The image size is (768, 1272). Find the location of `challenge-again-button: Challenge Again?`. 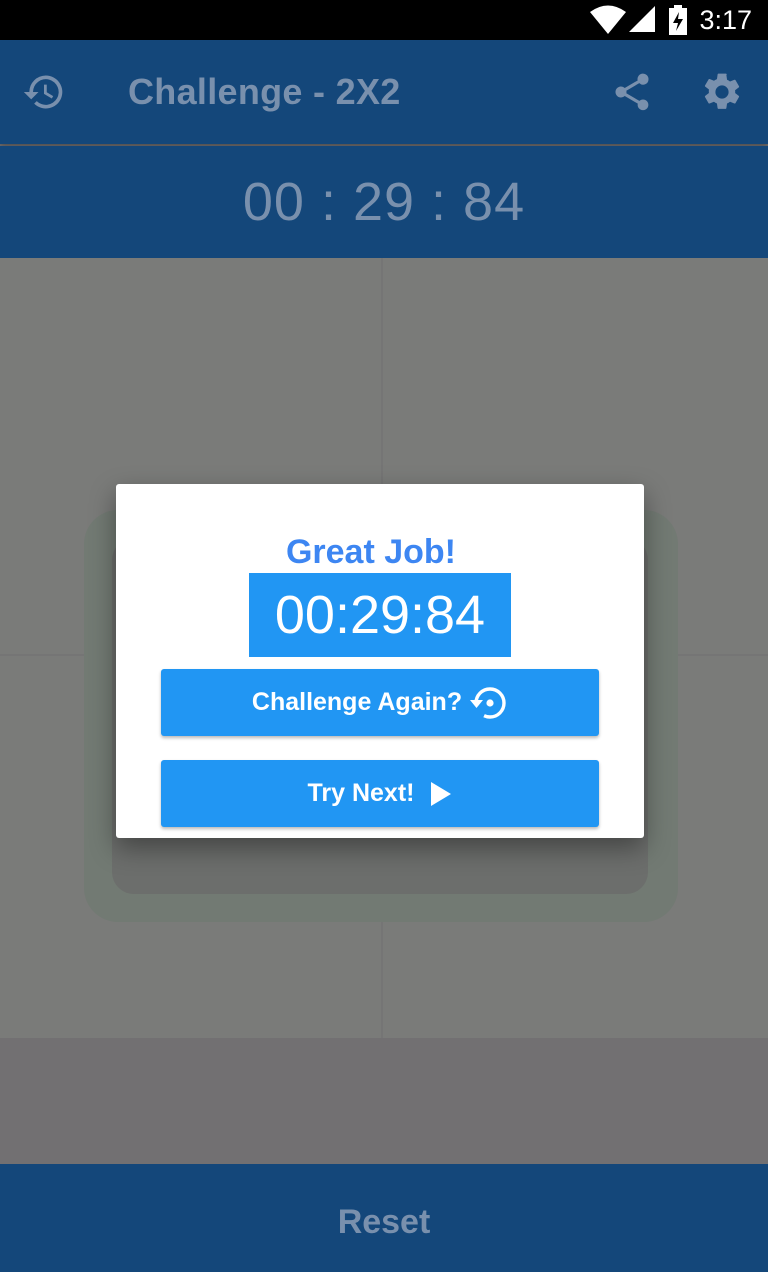

challenge-again-button: Challenge Again? is located at coordinates (380, 702).